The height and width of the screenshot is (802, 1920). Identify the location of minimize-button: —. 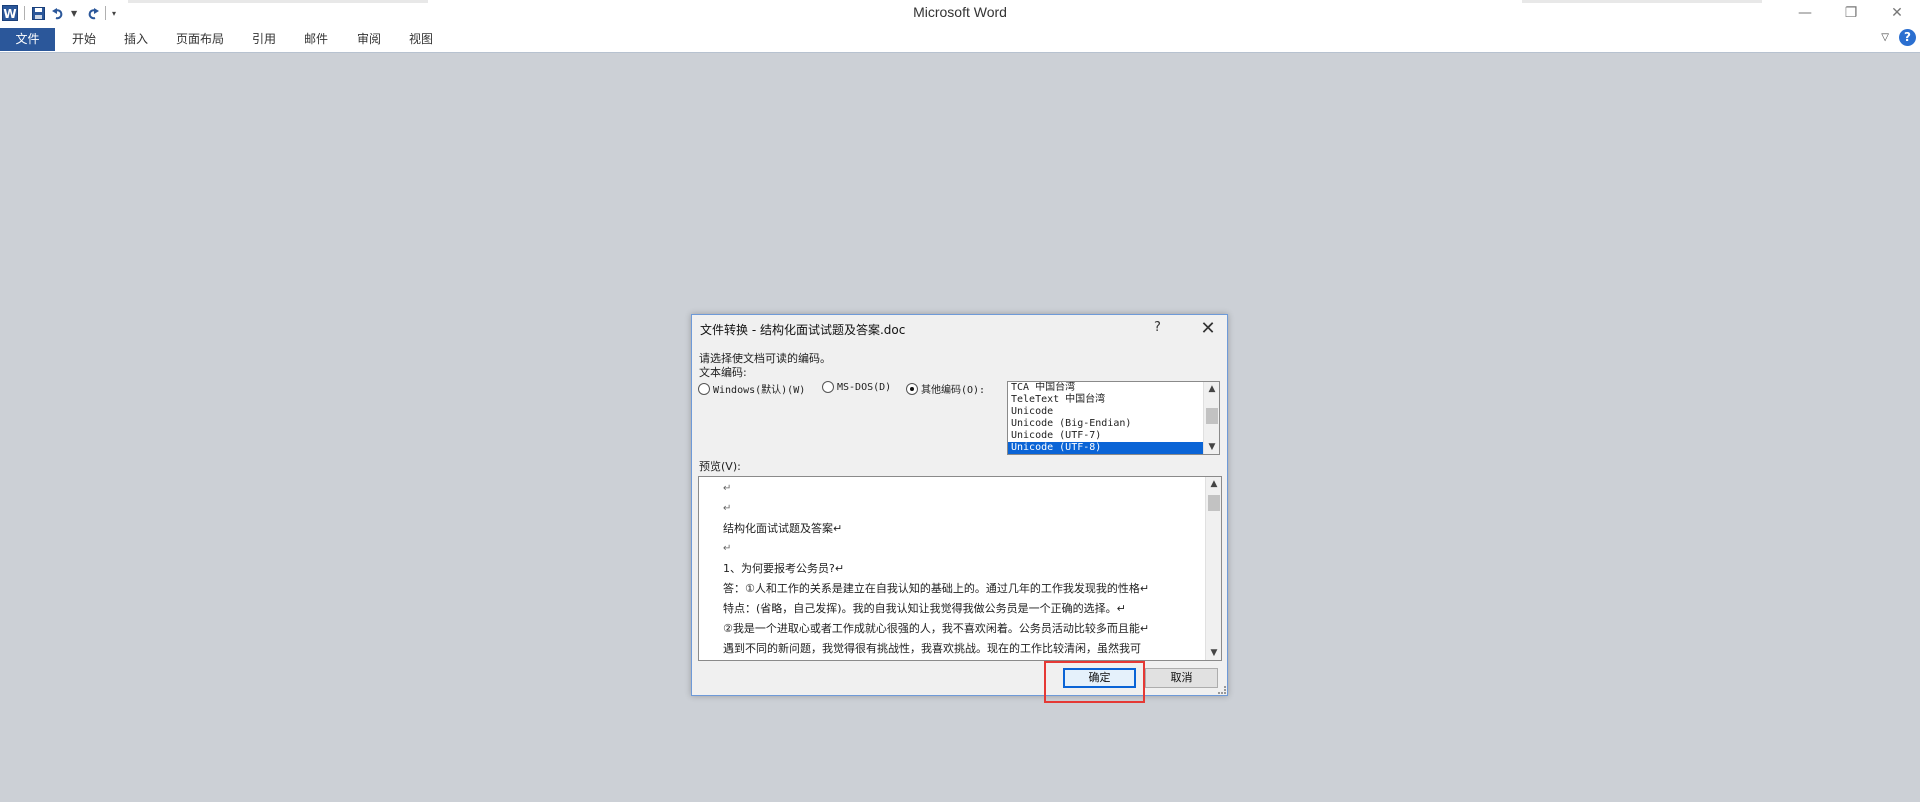
(1805, 13).